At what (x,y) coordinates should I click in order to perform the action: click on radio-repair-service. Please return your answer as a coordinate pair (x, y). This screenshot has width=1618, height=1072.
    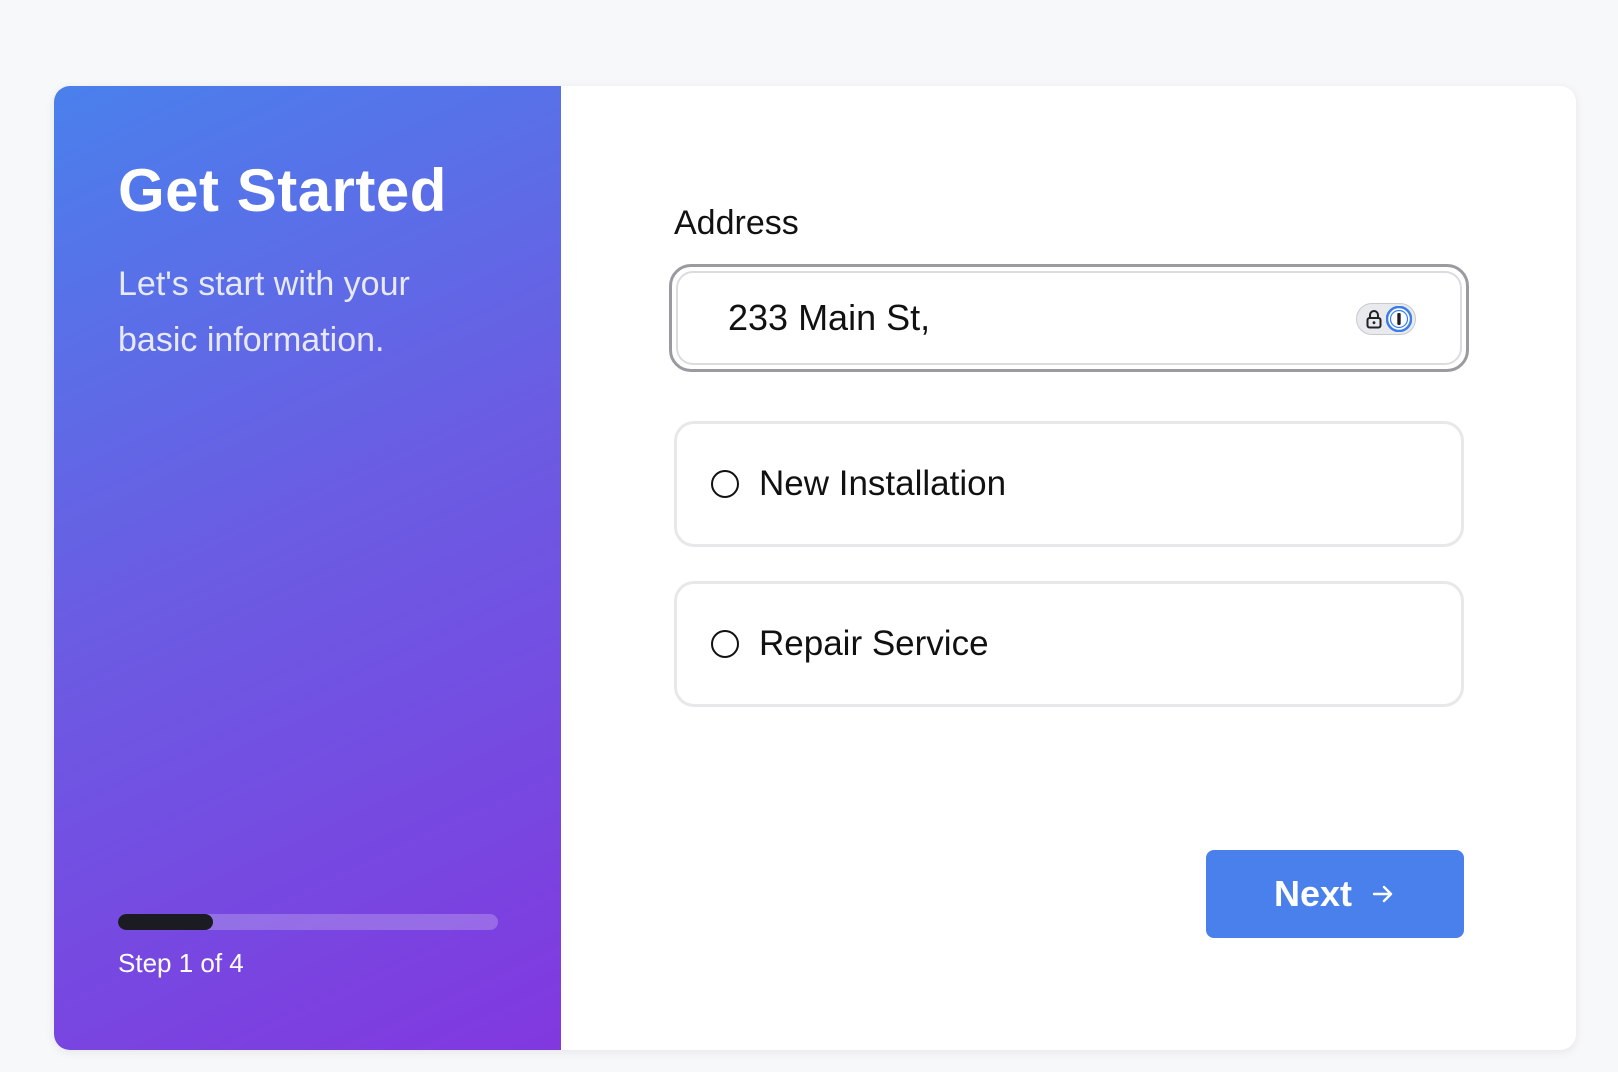
    Looking at the image, I should click on (725, 644).